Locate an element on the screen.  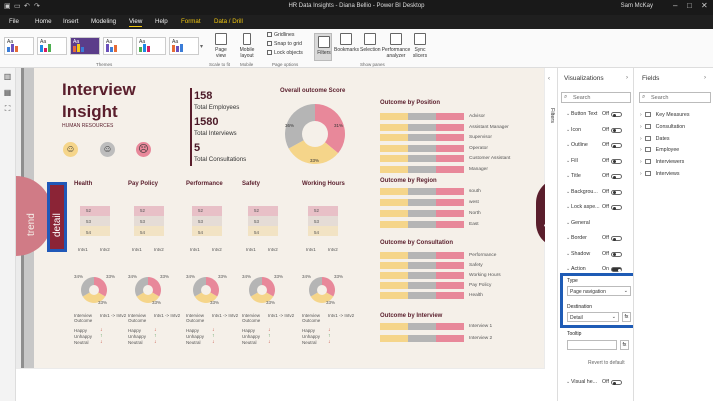
prop-general: ⌄ General is located at coordinates (599, 224).